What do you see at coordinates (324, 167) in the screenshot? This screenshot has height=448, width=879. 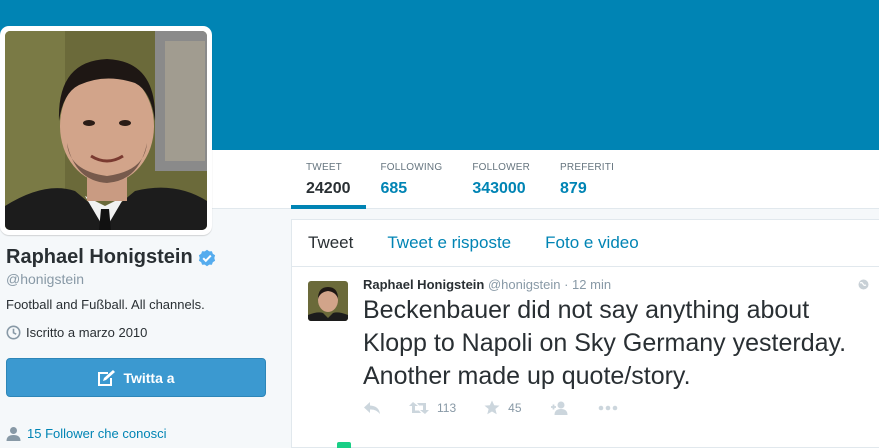 I see `stat-label: Tweet` at bounding box center [324, 167].